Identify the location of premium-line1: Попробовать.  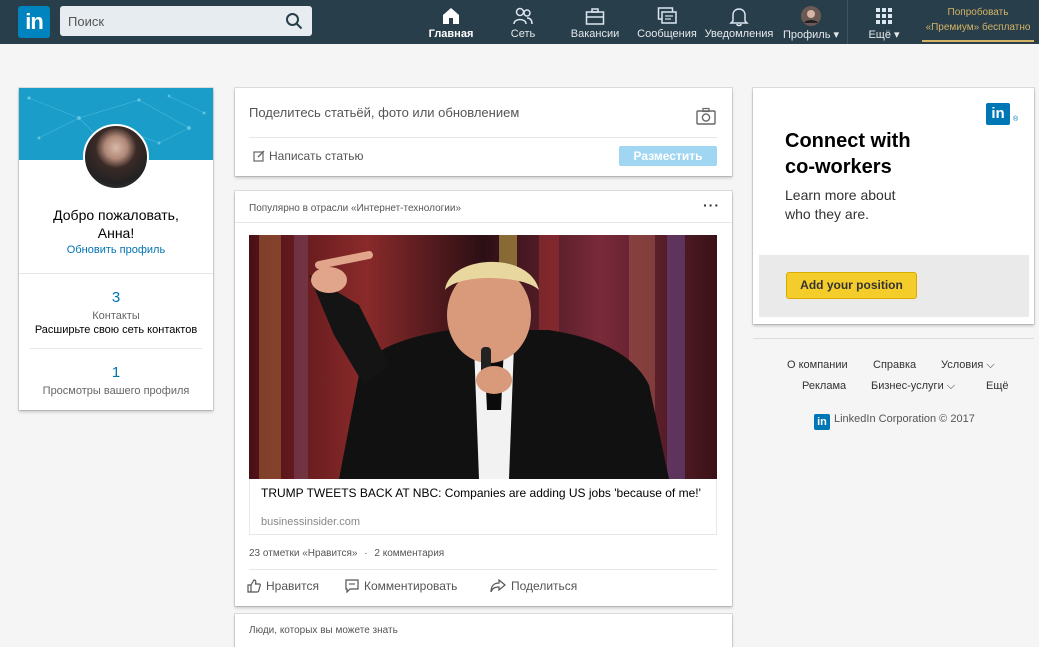
(978, 12).